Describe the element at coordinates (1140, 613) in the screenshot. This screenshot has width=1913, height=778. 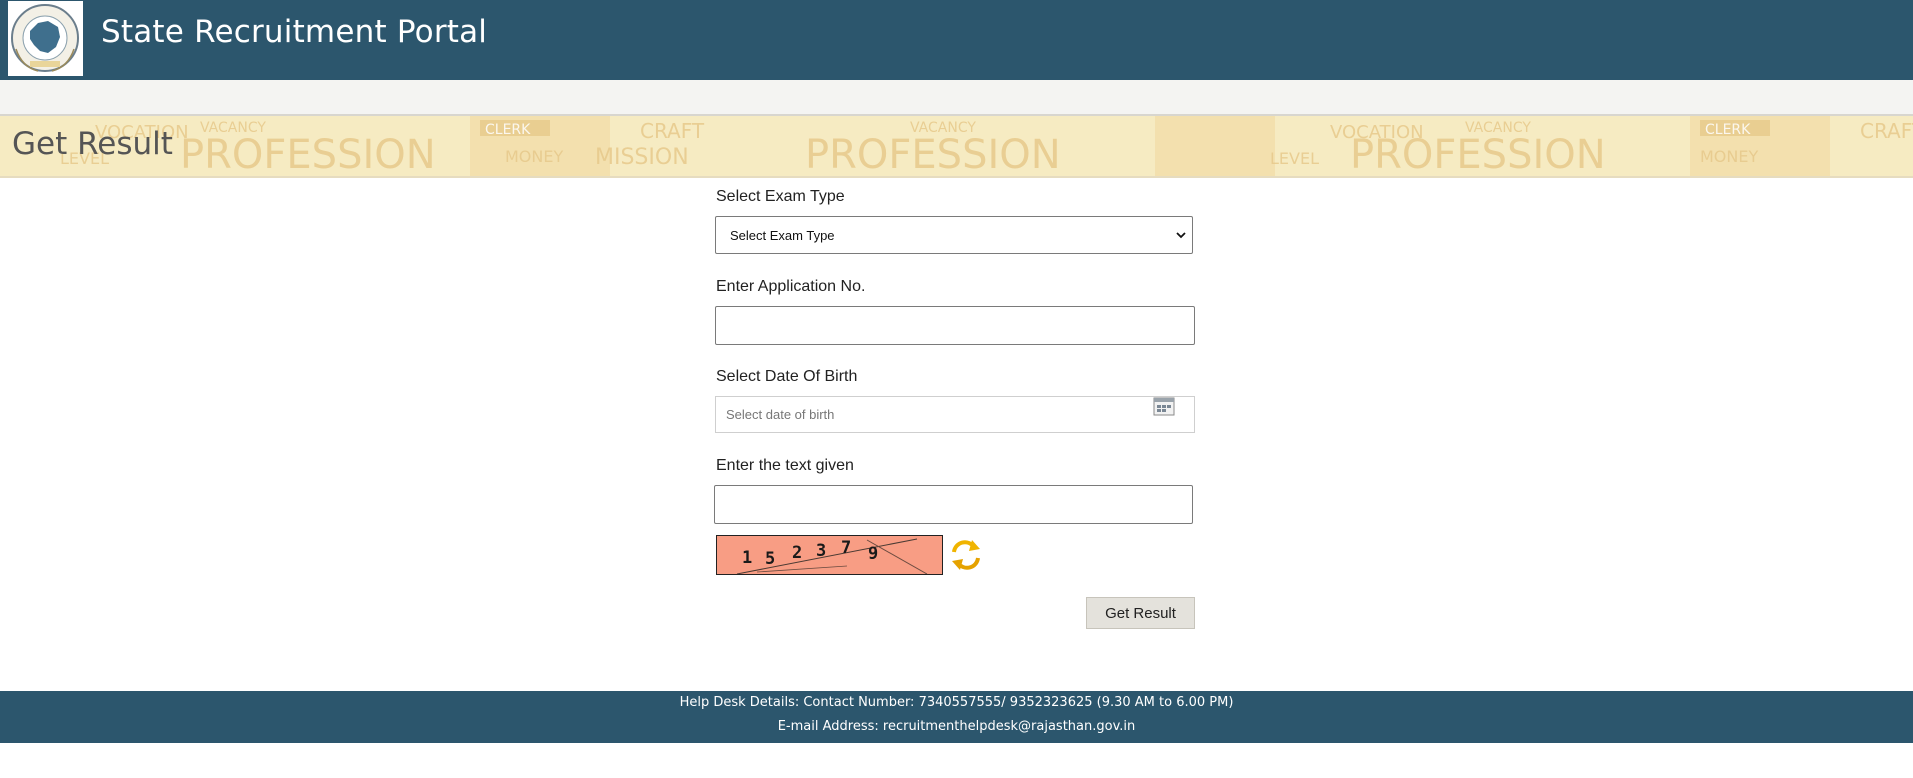
I see `get-result-button: Get Result` at that location.